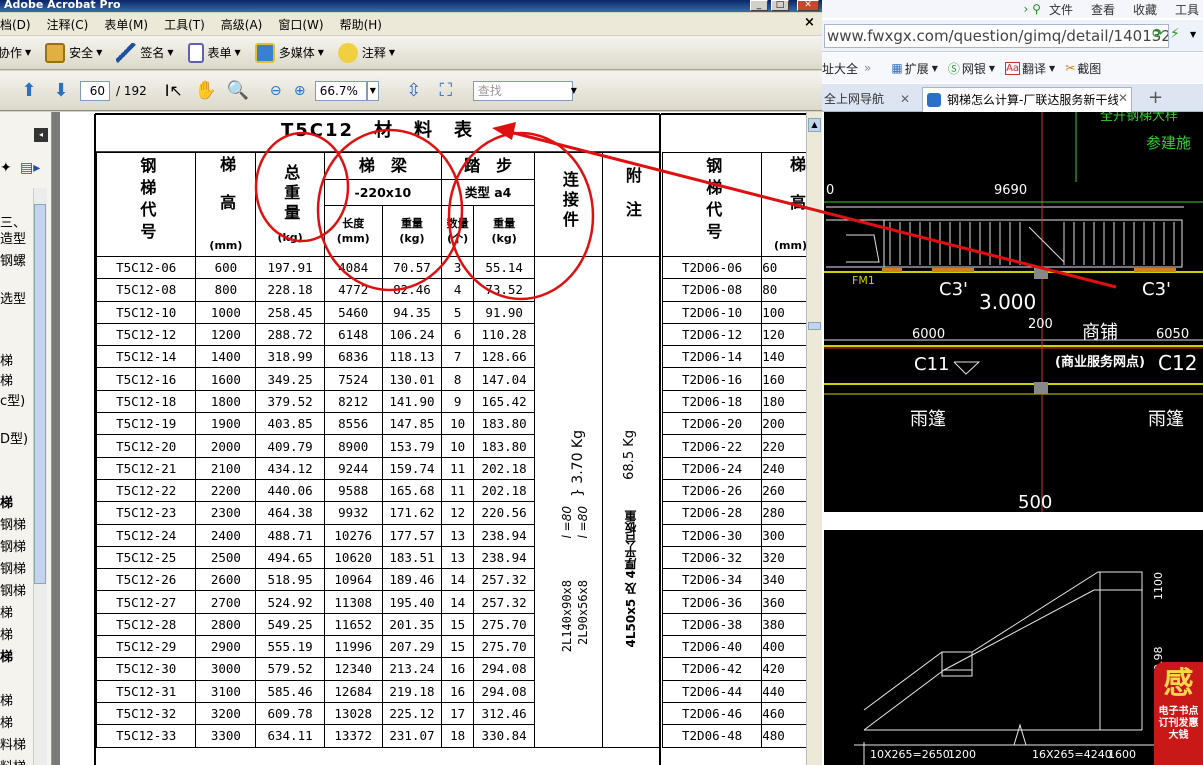 This screenshot has height=765, width=1203. What do you see at coordinates (504, 424) in the screenshot?
I see `table-cell: 183.80` at bounding box center [504, 424].